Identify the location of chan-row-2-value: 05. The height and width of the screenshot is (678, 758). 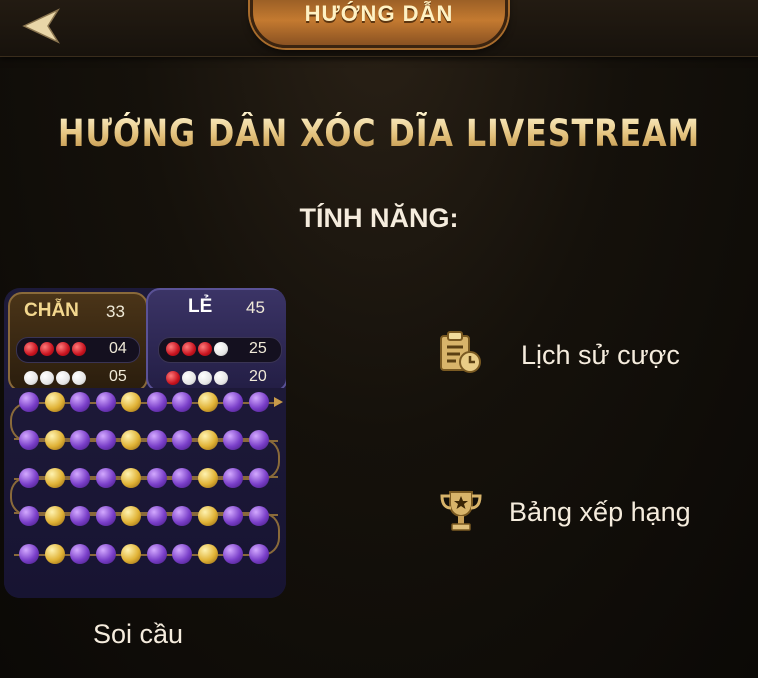
(118, 376).